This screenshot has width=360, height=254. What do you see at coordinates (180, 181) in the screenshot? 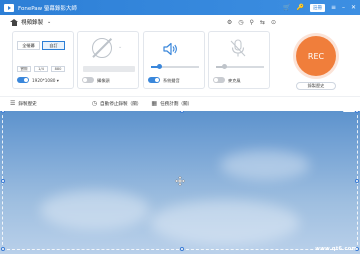
I see `move-cursor-icon` at bounding box center [180, 181].